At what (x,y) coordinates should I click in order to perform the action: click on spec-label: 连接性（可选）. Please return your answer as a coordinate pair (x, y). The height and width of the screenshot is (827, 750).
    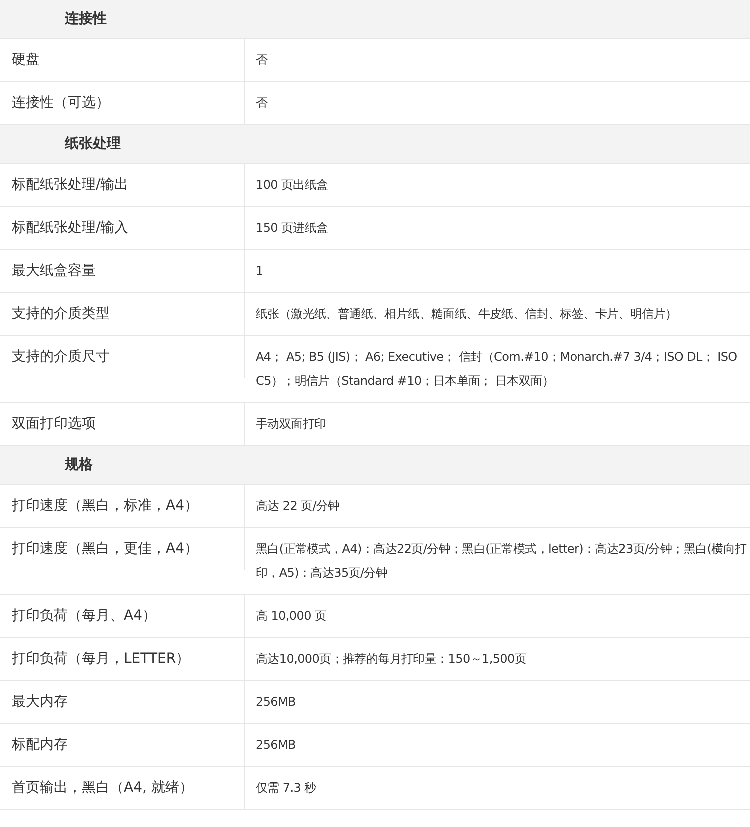
    Looking at the image, I should click on (122, 103).